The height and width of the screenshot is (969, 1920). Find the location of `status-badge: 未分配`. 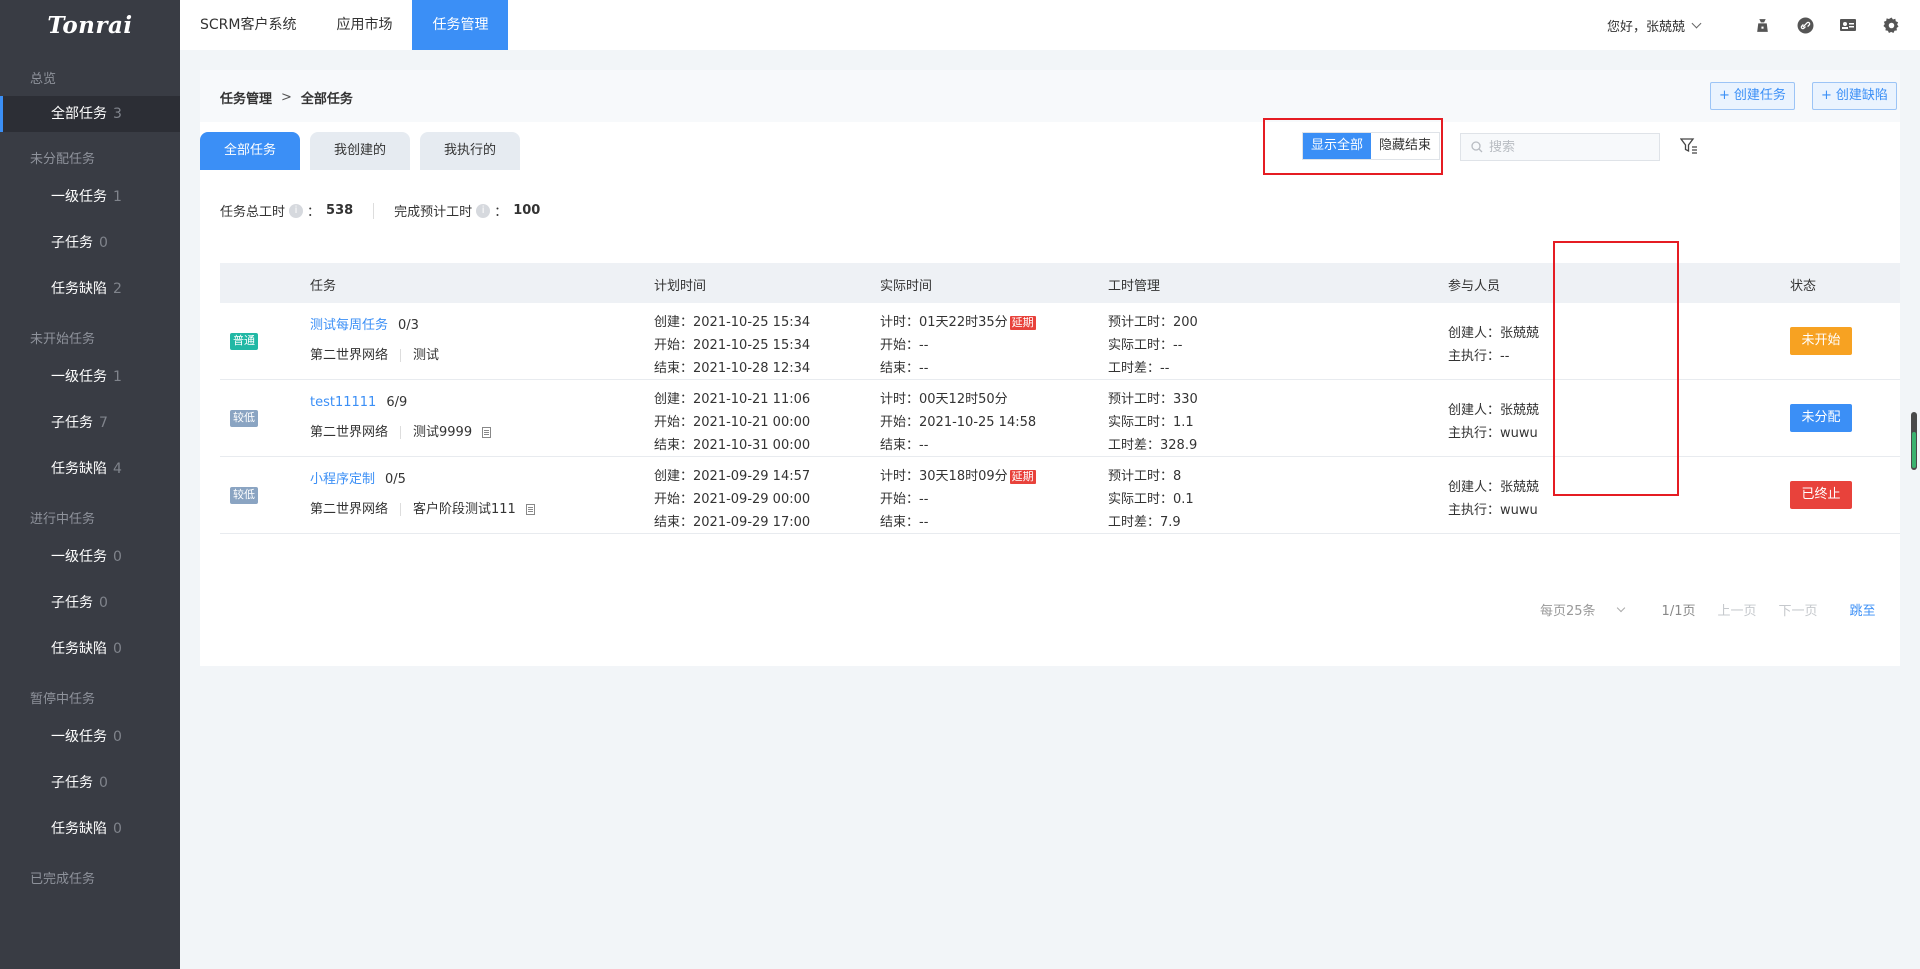

status-badge: 未分配 is located at coordinates (1821, 418).